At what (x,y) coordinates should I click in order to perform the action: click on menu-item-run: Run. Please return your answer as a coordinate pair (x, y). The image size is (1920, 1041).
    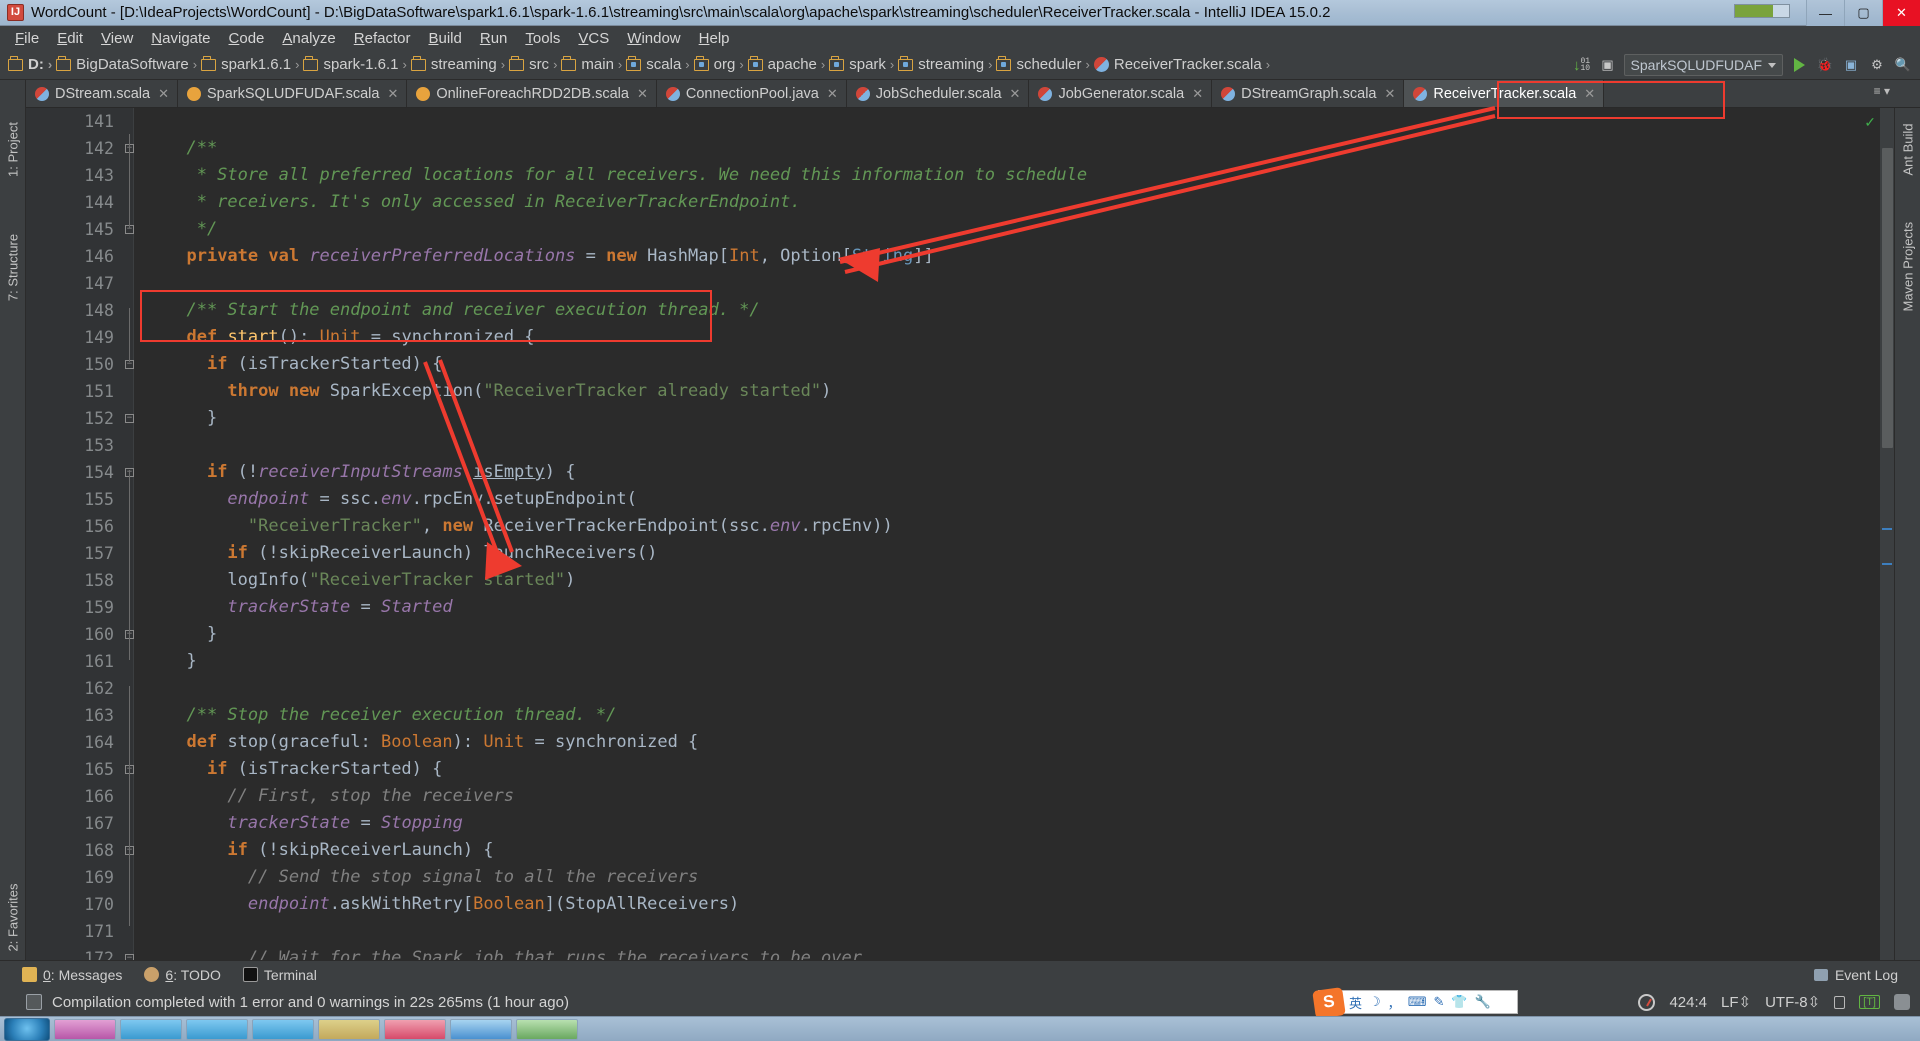
    Looking at the image, I should click on (494, 38).